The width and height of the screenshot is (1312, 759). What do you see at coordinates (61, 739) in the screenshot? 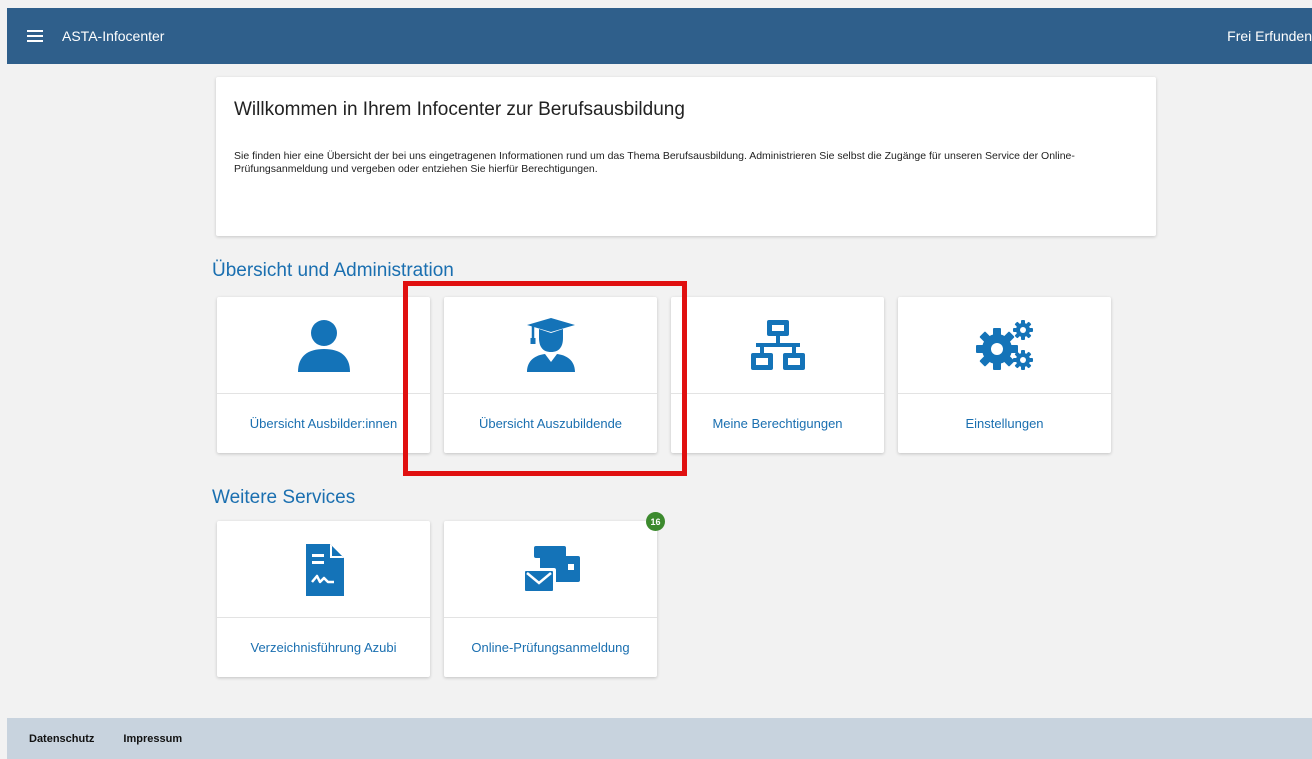
I see `privacy-link: Datenschutz` at bounding box center [61, 739].